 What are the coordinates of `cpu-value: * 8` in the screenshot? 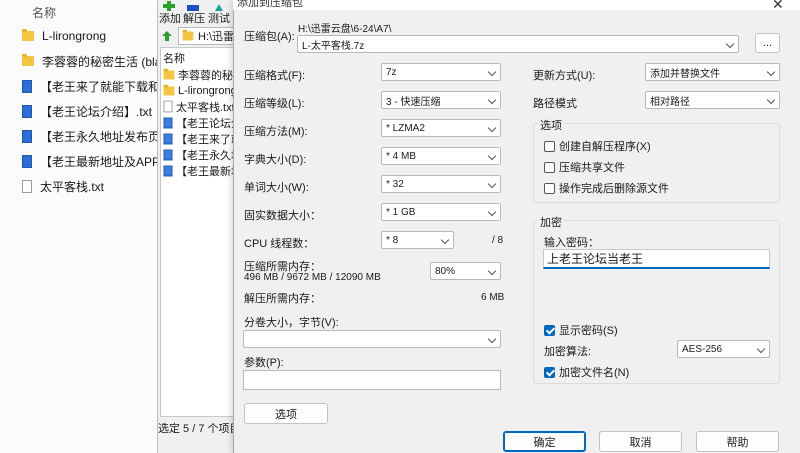 It's located at (392, 240).